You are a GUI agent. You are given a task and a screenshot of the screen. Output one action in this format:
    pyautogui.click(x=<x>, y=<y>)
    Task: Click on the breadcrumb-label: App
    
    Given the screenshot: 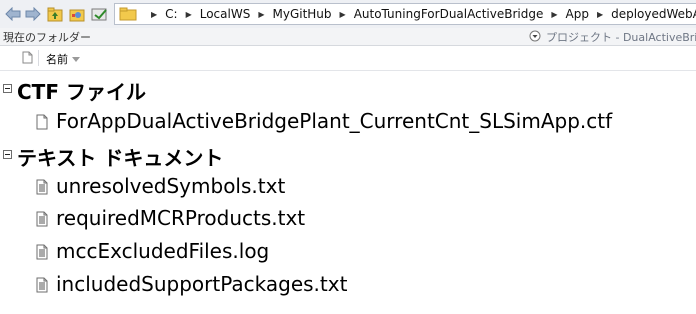 What is the action you would take?
    pyautogui.click(x=577, y=14)
    